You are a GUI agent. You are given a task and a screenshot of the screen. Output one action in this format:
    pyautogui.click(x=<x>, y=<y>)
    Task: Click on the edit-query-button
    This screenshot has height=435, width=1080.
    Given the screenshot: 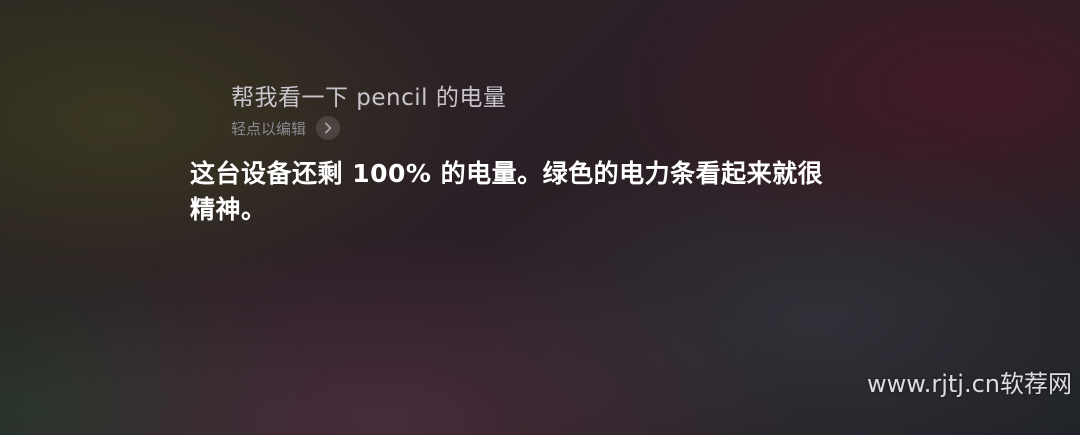 What is the action you would take?
    pyautogui.click(x=328, y=128)
    